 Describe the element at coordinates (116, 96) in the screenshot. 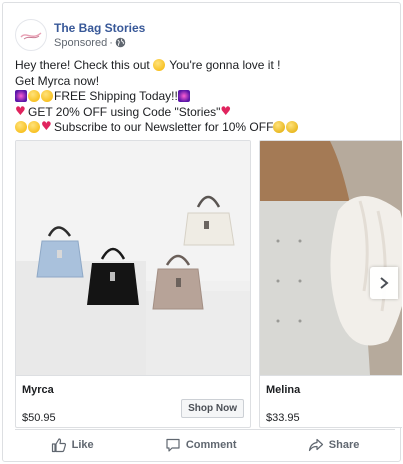

I see `message-line-4: FREE Shipping Today!!` at that location.